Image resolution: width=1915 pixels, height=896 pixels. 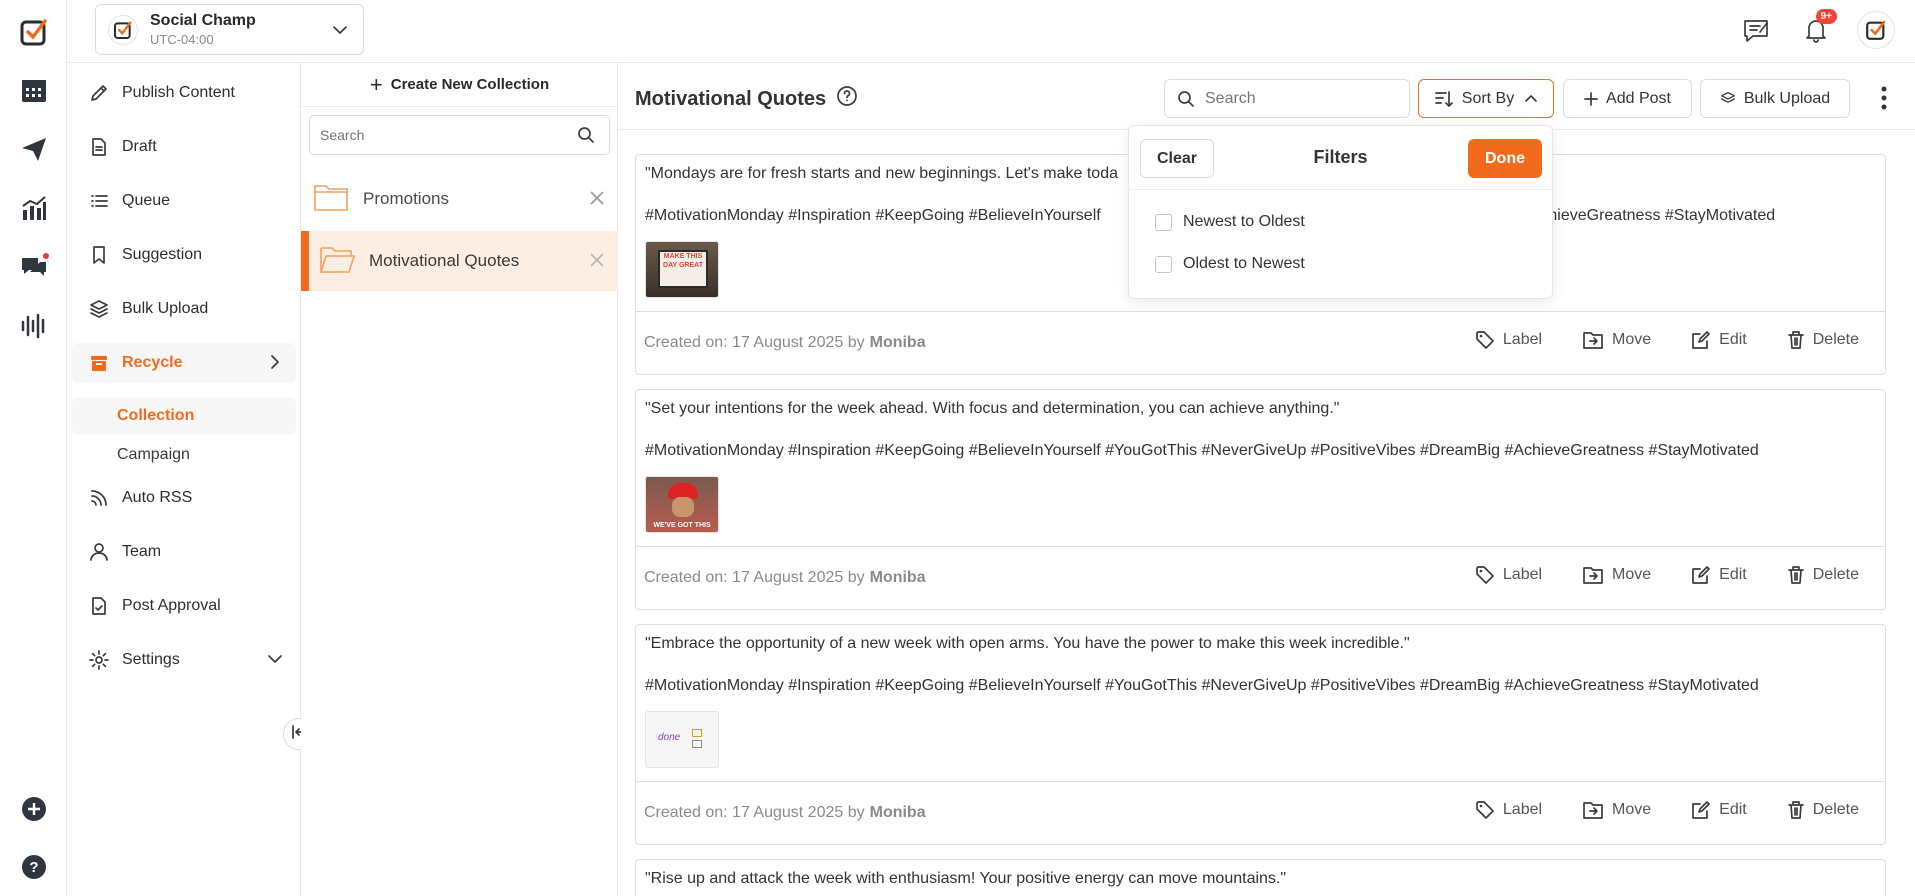 I want to click on sidebar-item-queue: Queue, so click(x=184, y=201).